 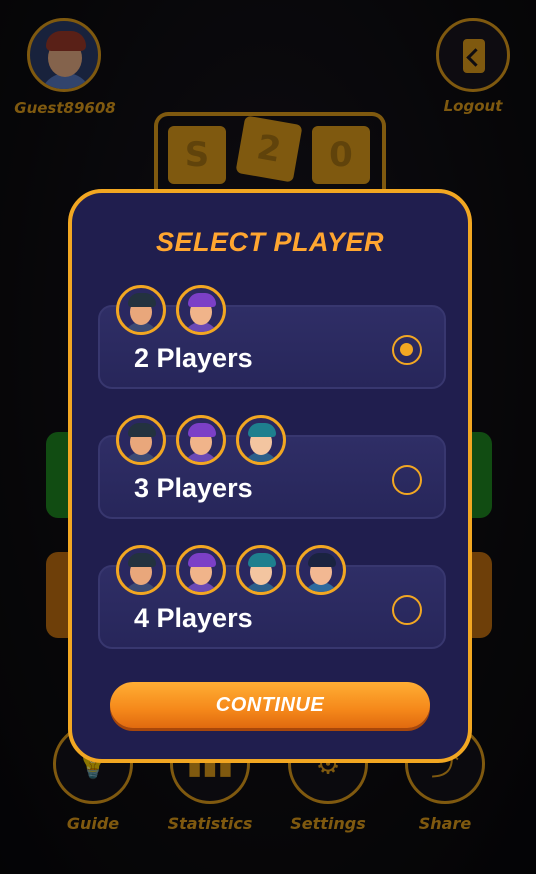 What do you see at coordinates (193, 488) in the screenshot?
I see `option-label: 3 Players` at bounding box center [193, 488].